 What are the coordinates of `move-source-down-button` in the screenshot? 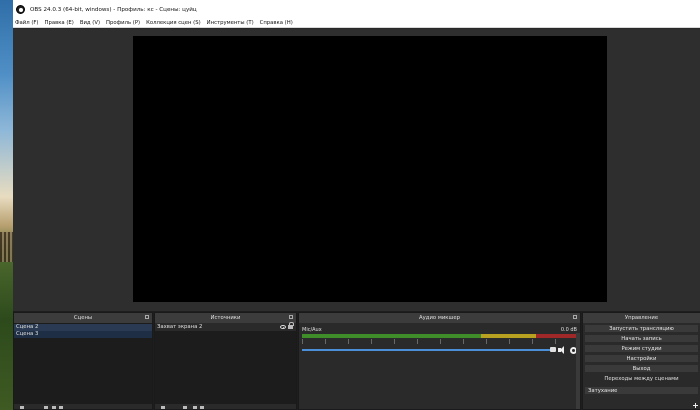 It's located at (202, 407).